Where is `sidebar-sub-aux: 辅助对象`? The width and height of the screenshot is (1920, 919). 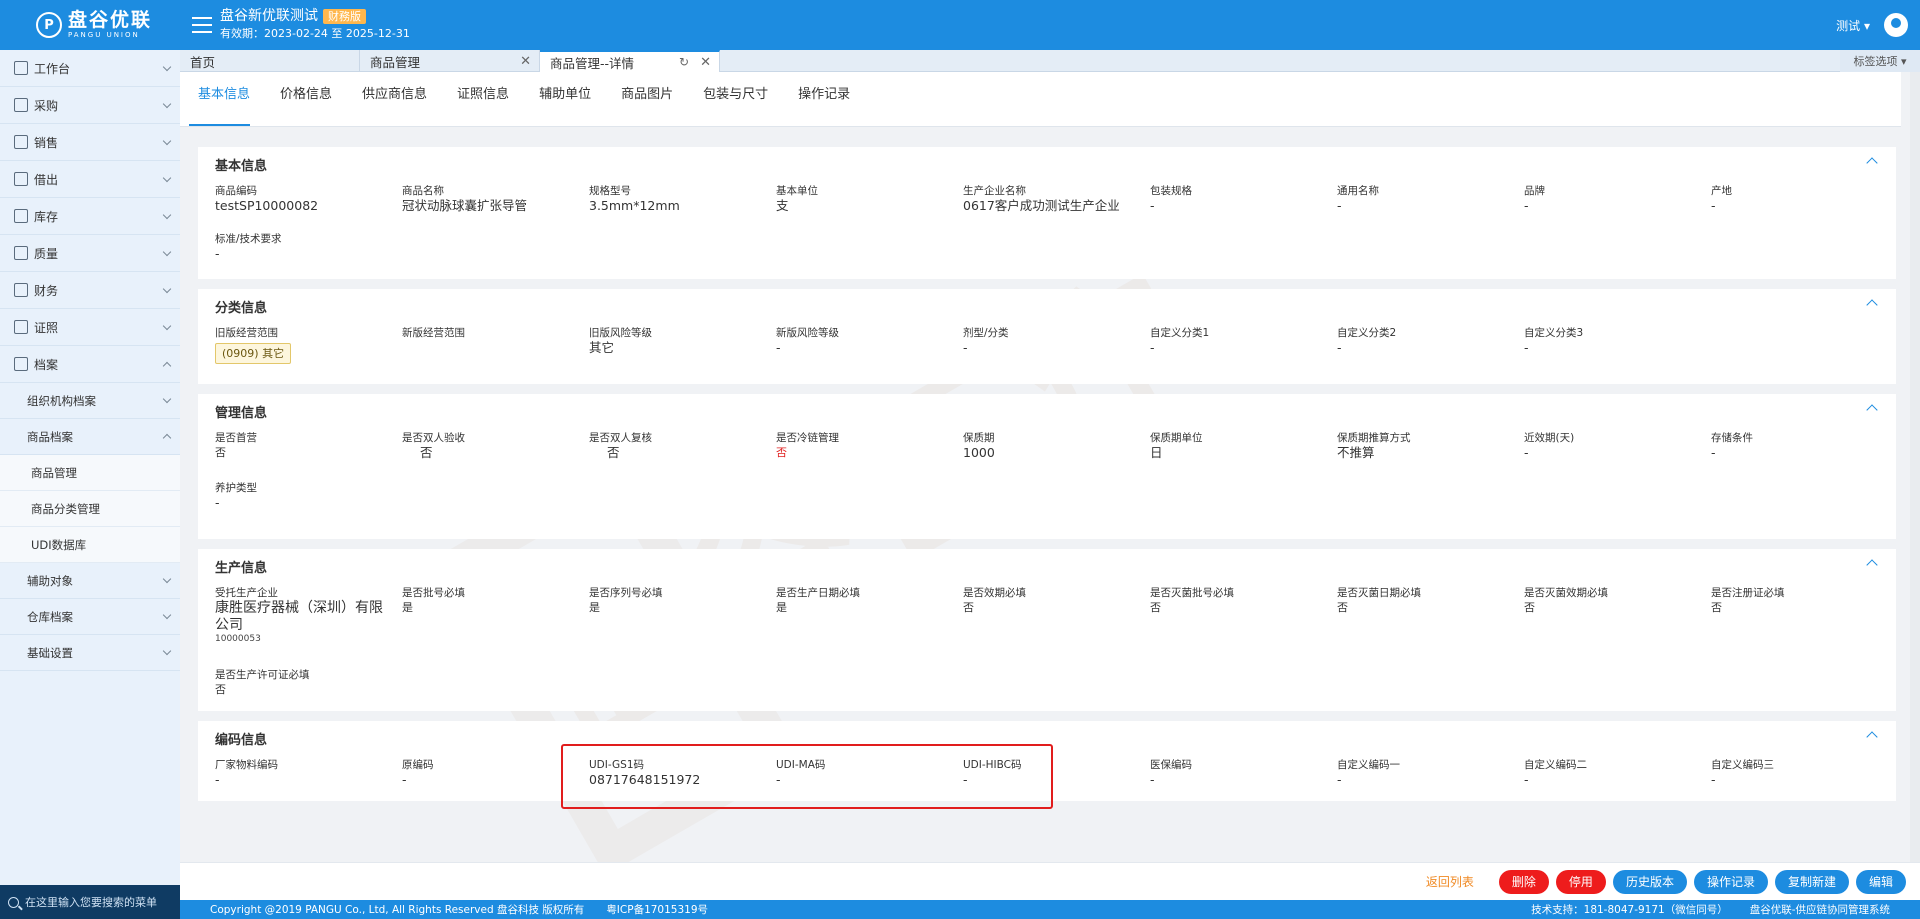
sidebar-sub-aux: 辅助对象 is located at coordinates (90, 581).